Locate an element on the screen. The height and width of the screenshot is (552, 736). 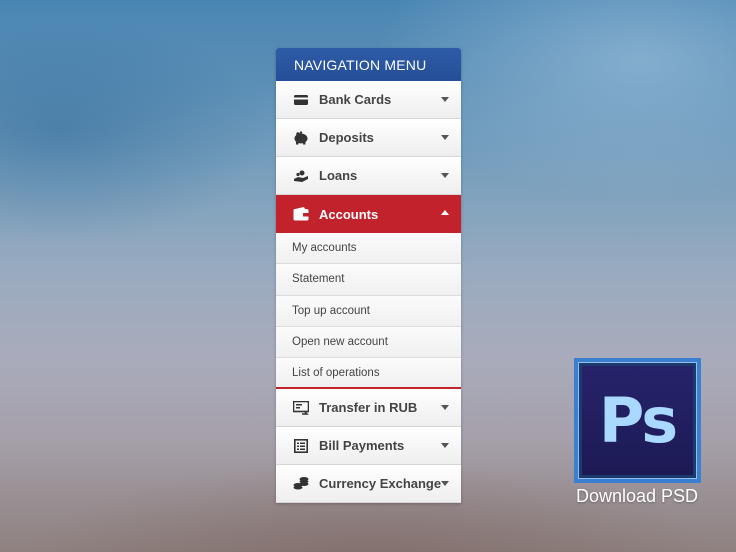
list-icon is located at coordinates (301, 446).